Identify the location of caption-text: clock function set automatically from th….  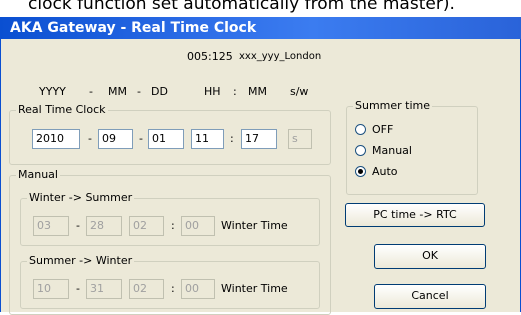
(241, 7).